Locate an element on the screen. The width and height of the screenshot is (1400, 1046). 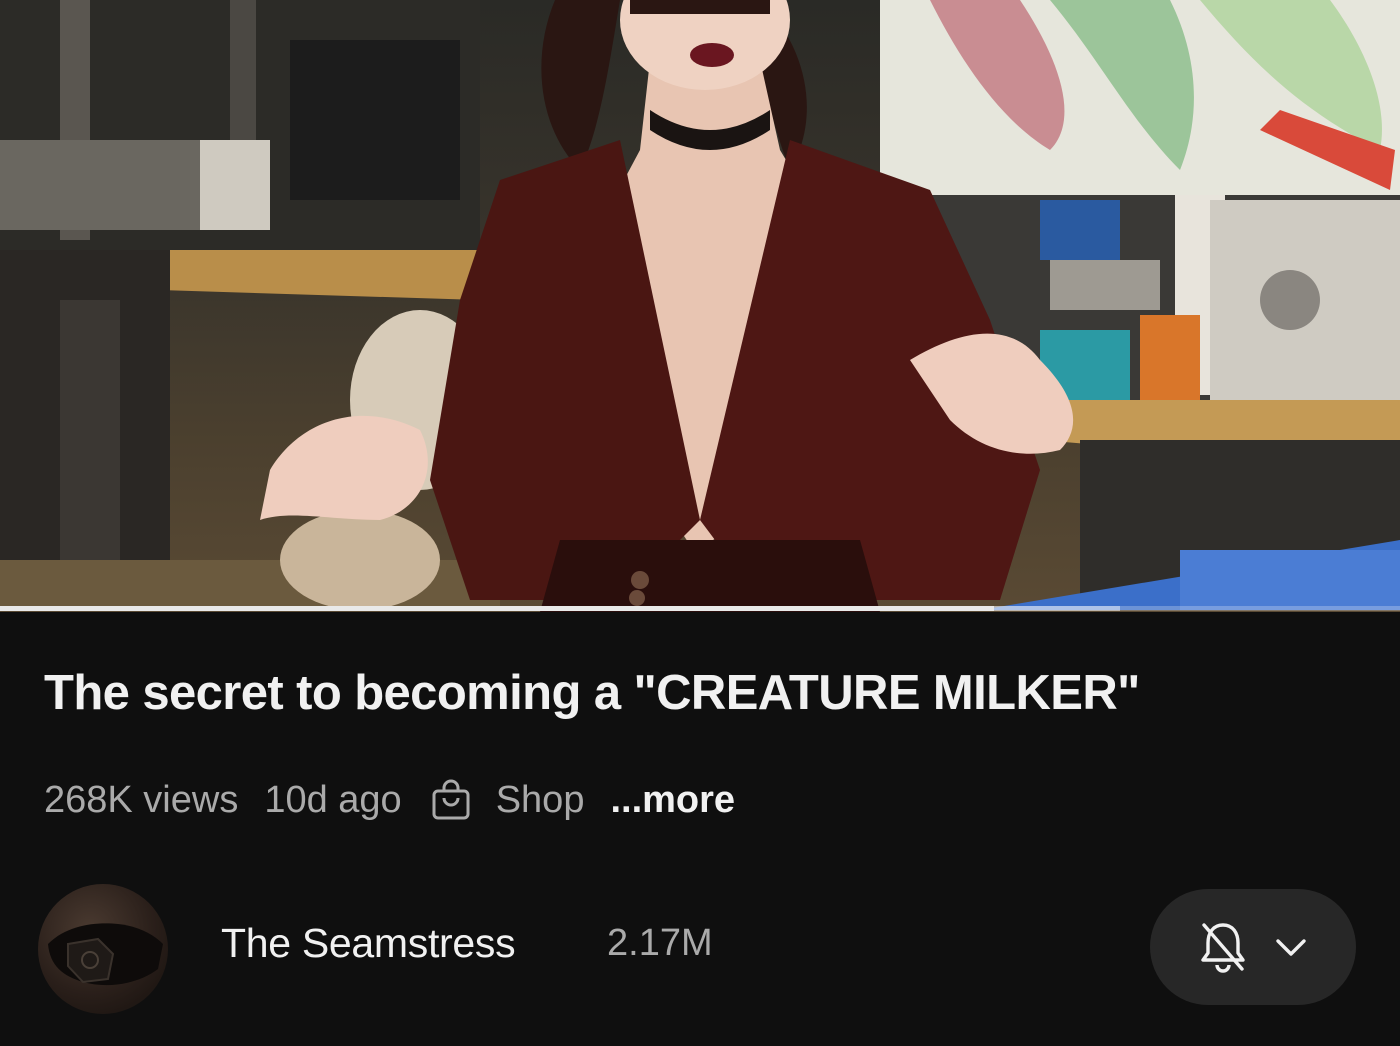
subscriber-count: 2.17M is located at coordinates (660, 943).